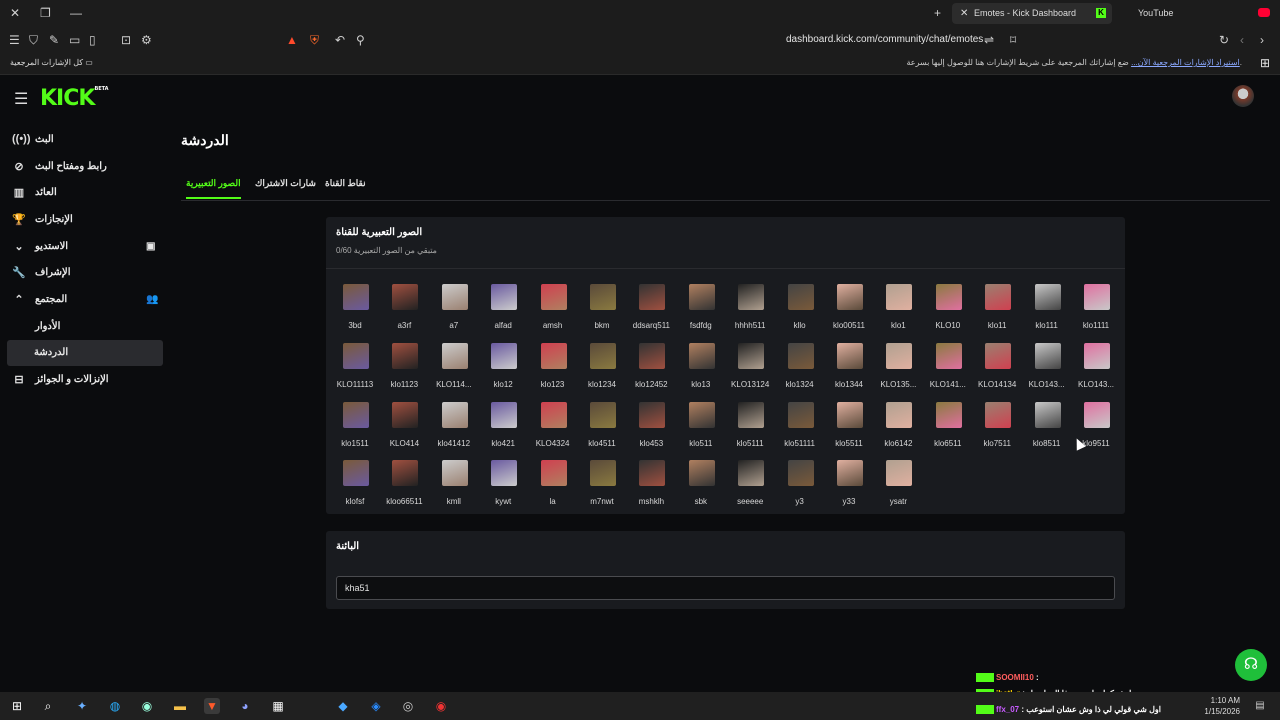 This screenshot has height=720, width=1280. Describe the element at coordinates (454, 428) in the screenshot. I see `emote-item: klo41412` at that location.